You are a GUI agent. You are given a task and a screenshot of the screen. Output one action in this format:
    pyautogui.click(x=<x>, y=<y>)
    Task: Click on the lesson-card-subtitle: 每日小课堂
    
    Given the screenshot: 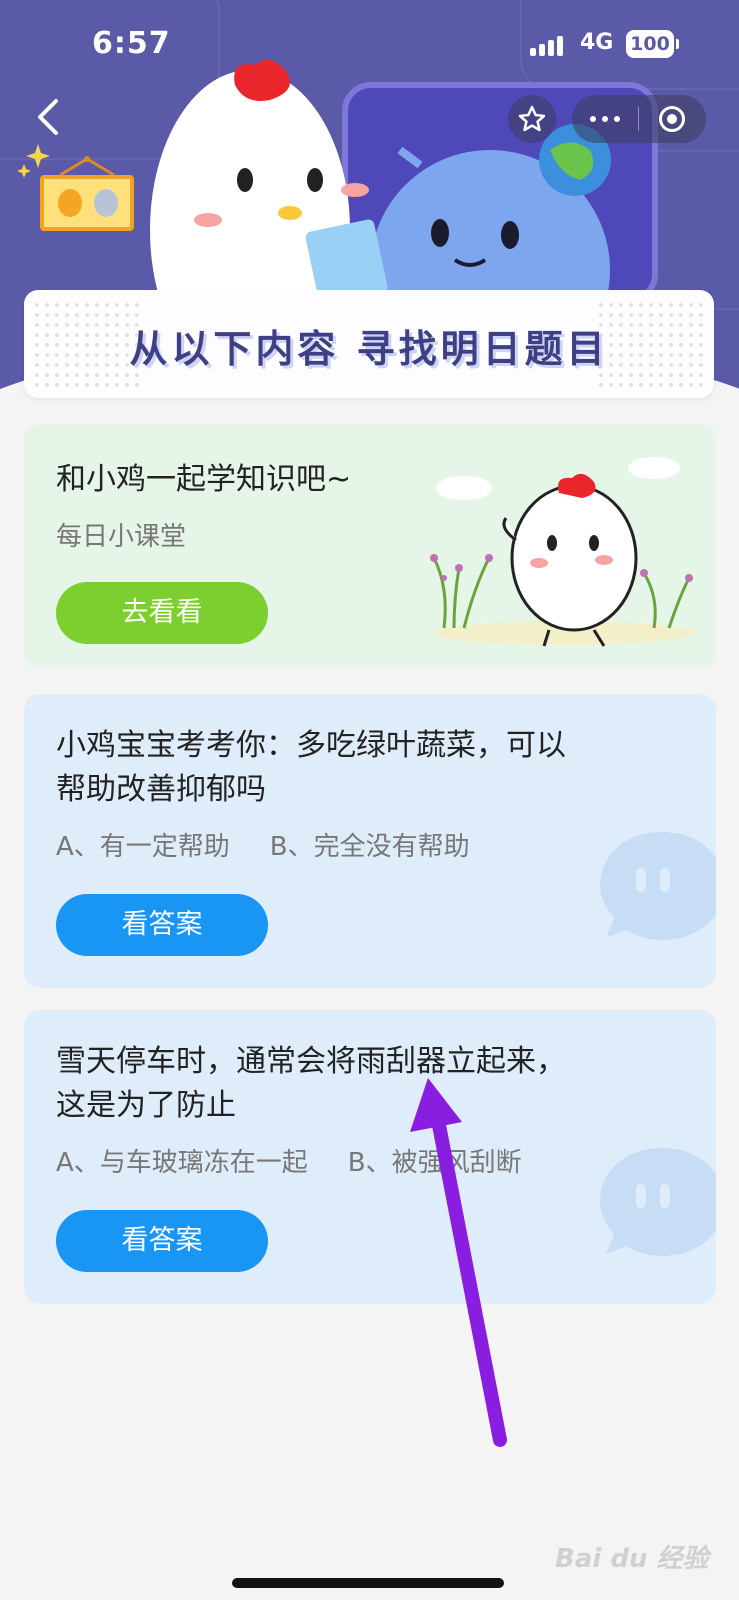 What is the action you would take?
    pyautogui.click(x=121, y=537)
    